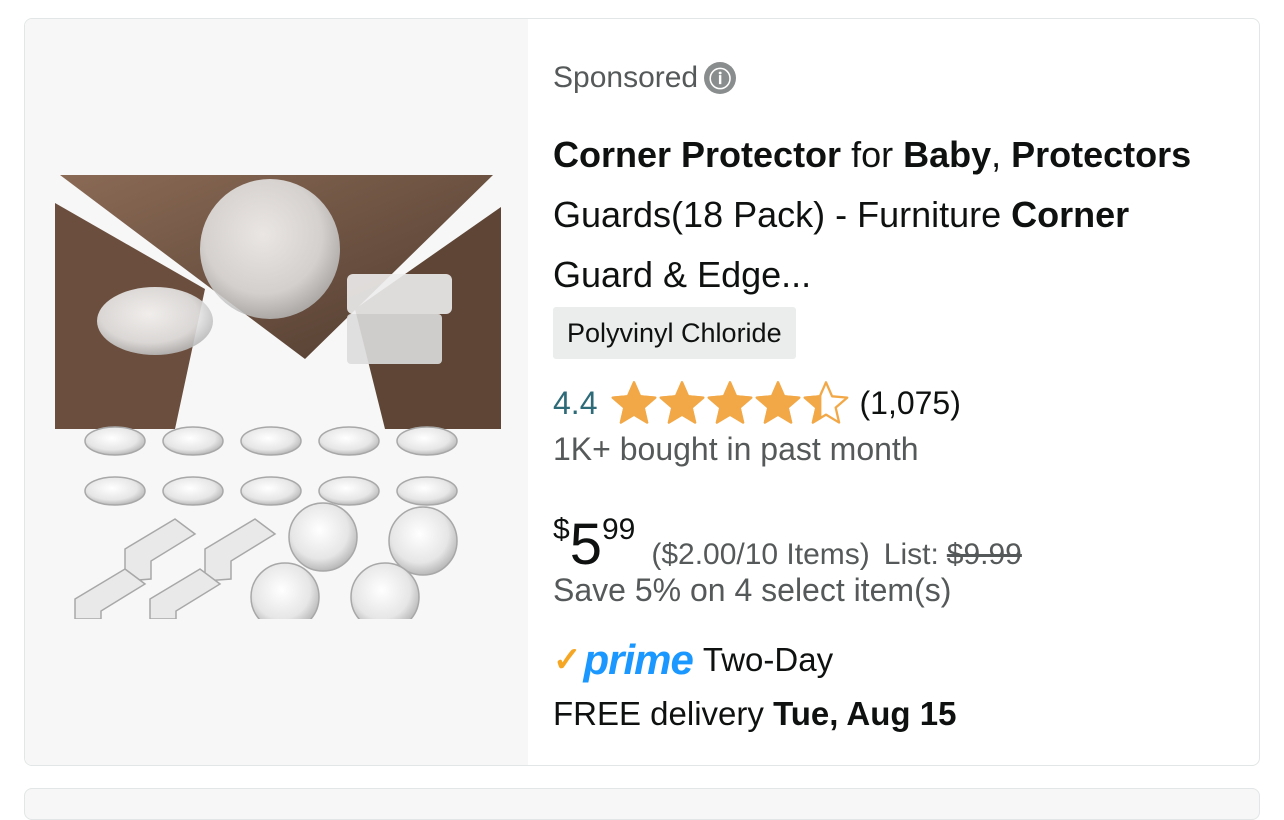  What do you see at coordinates (760, 554) in the screenshot?
I see `unit-price: ($2.00/10 Items)` at bounding box center [760, 554].